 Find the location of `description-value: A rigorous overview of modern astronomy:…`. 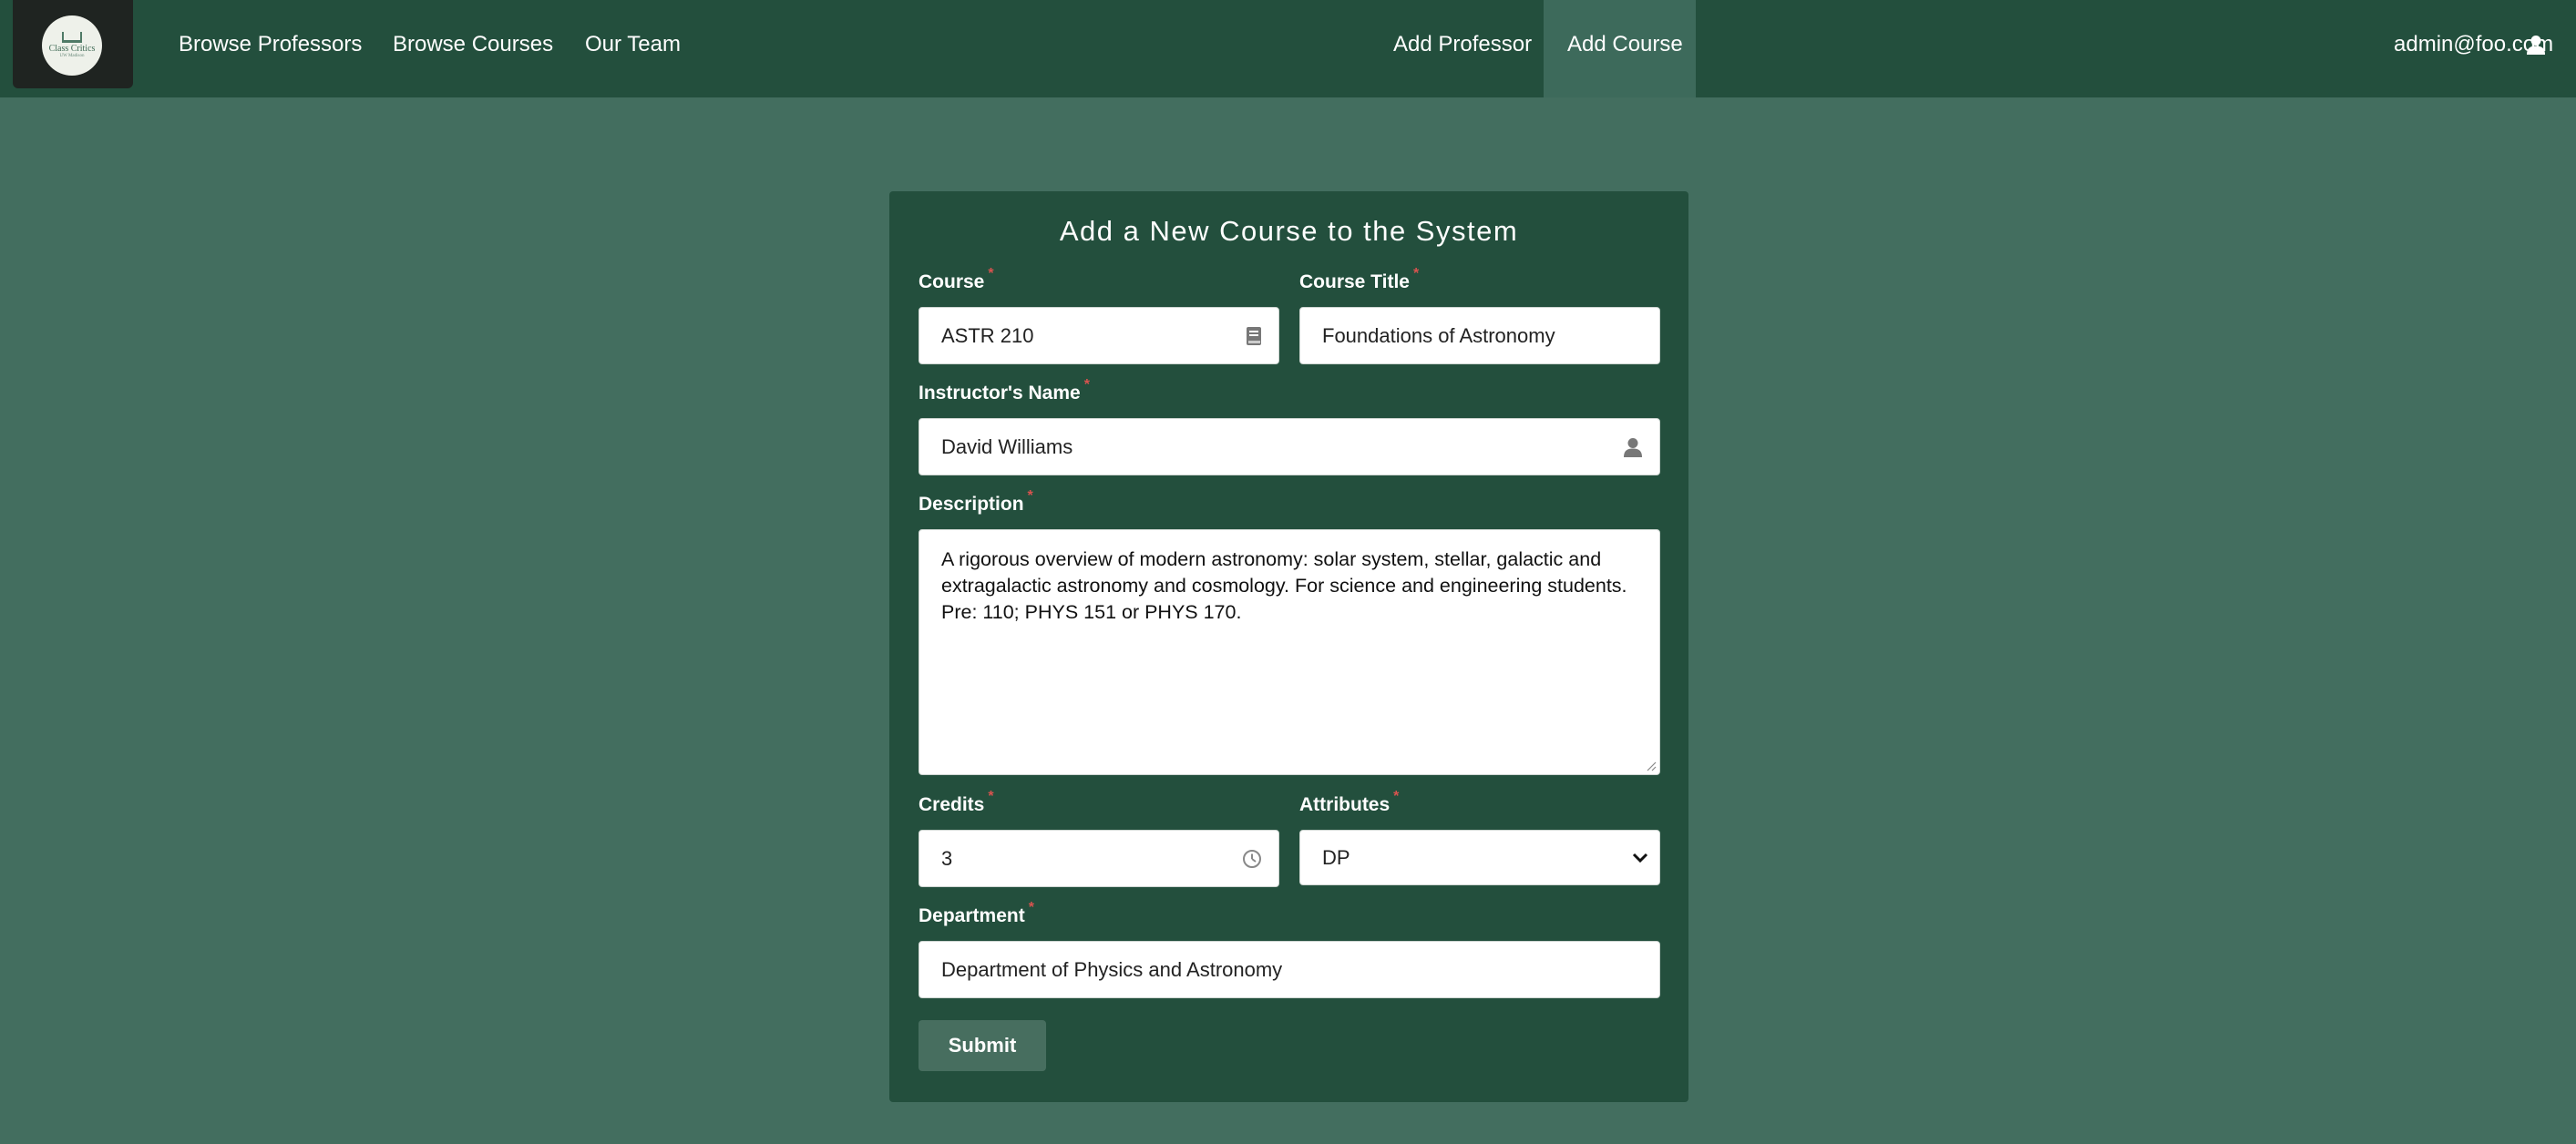

description-value: A rigorous overview of modern astronomy:… is located at coordinates (1284, 585).